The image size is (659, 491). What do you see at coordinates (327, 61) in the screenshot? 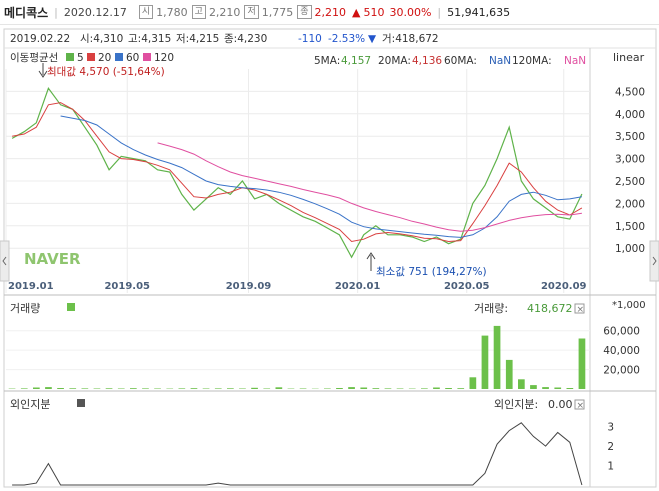
I see `ma5-readout-label: 5MA:` at bounding box center [327, 61].